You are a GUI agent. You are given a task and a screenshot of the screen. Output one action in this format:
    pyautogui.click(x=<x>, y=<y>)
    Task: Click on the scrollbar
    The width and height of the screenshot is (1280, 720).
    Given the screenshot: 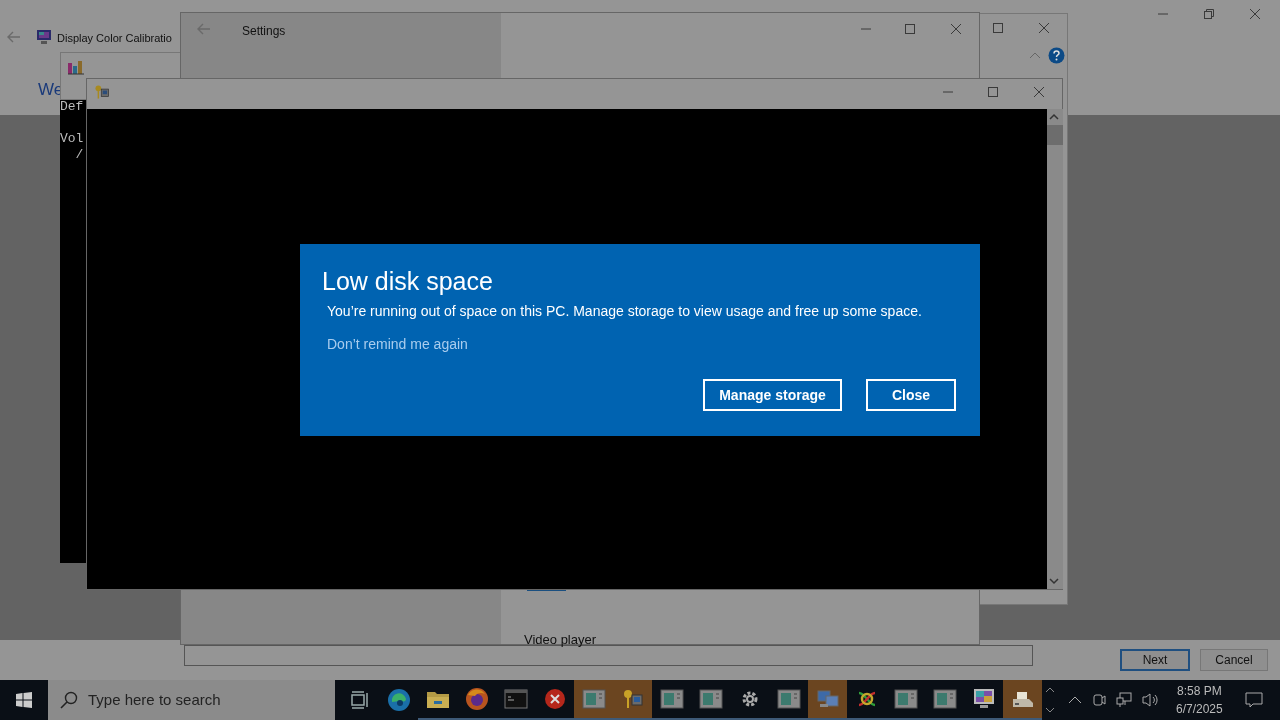 What is the action you would take?
    pyautogui.click(x=1055, y=349)
    